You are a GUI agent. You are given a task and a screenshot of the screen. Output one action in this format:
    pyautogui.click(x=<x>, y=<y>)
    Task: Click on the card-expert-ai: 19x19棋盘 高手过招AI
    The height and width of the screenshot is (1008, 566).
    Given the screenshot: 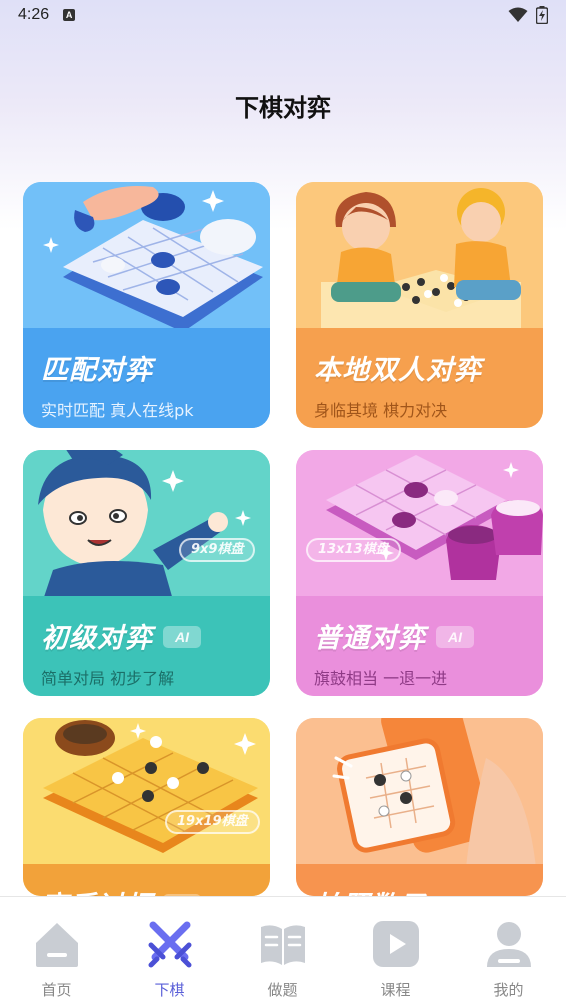 What is the action you would take?
    pyautogui.click(x=146, y=807)
    